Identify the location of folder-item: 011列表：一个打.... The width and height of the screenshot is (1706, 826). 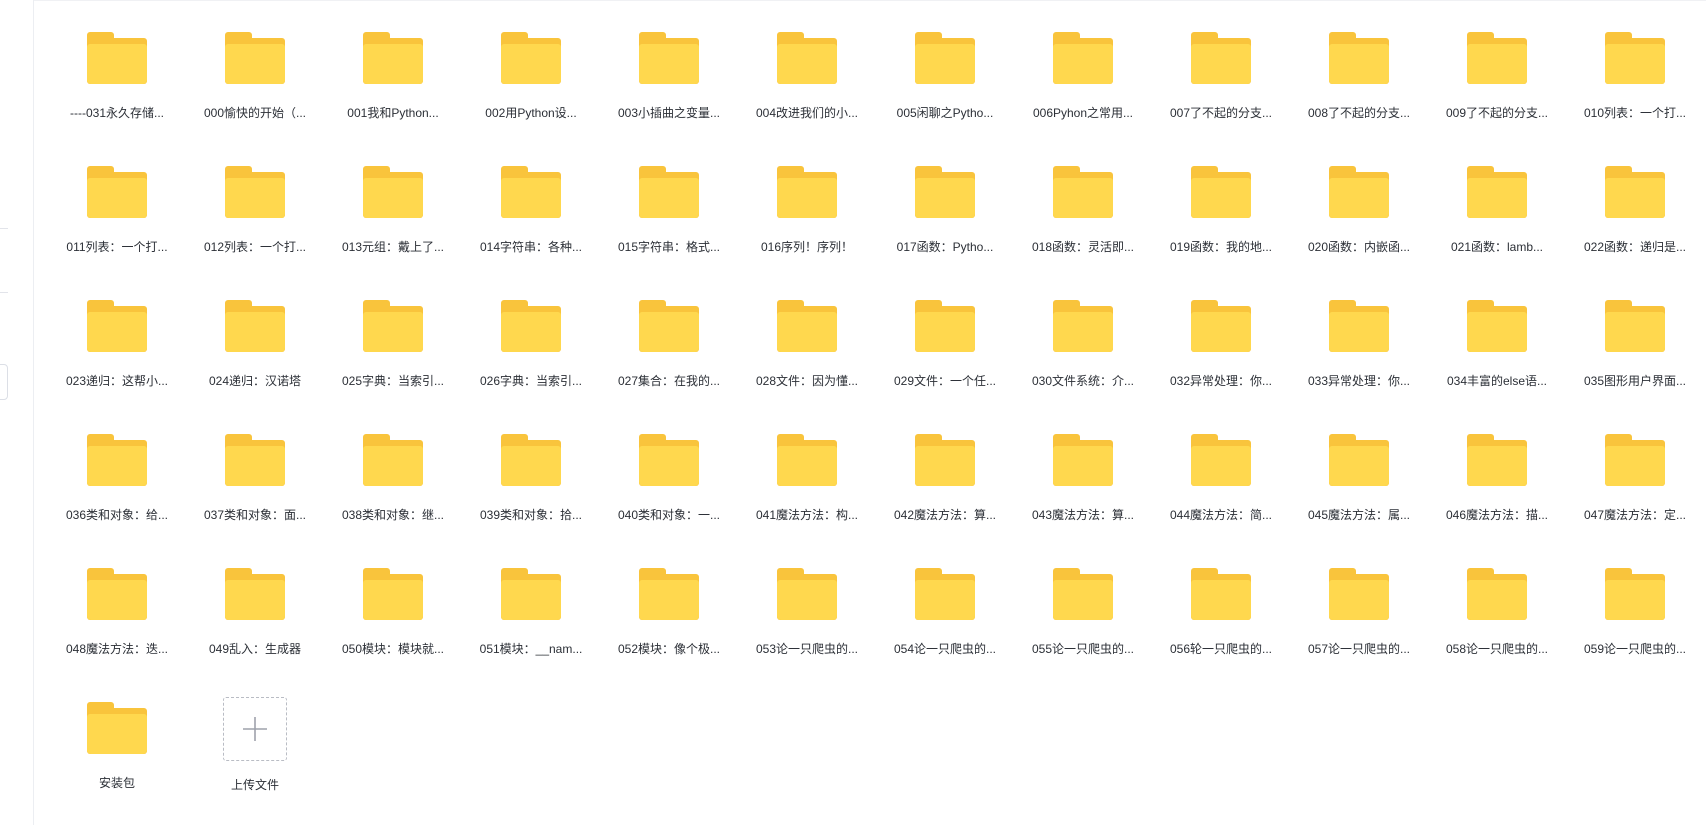
(117, 223).